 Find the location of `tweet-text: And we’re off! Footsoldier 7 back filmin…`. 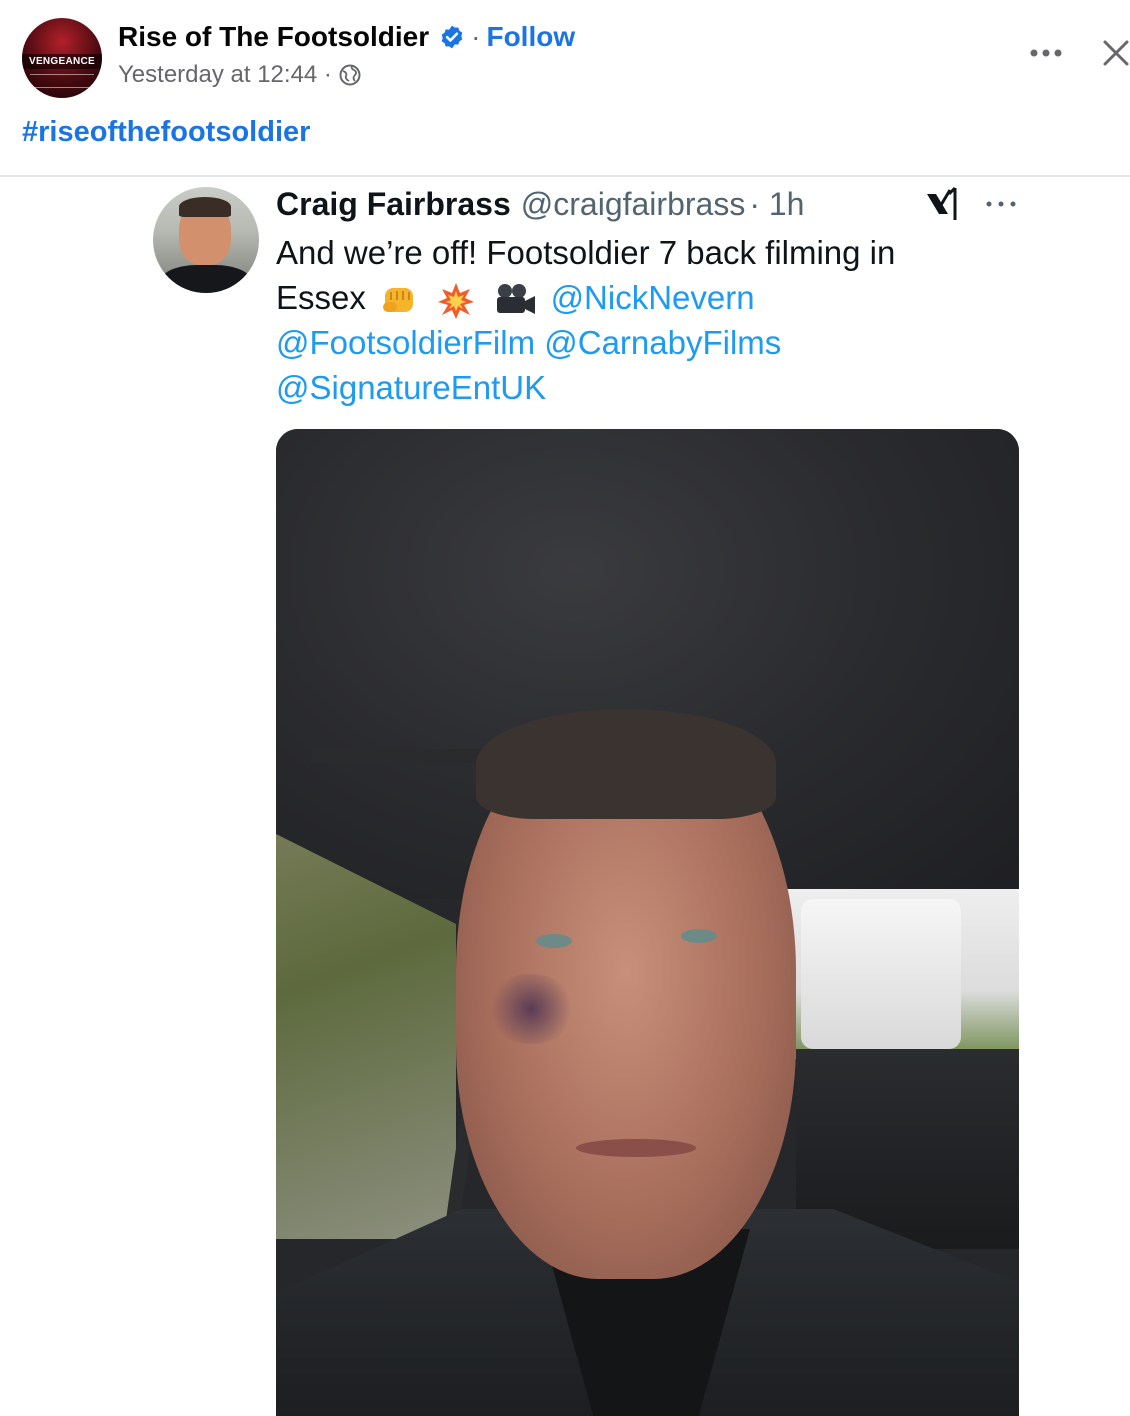

tweet-text: And we’re off! Footsoldier 7 back filmin… is located at coordinates (636, 320).